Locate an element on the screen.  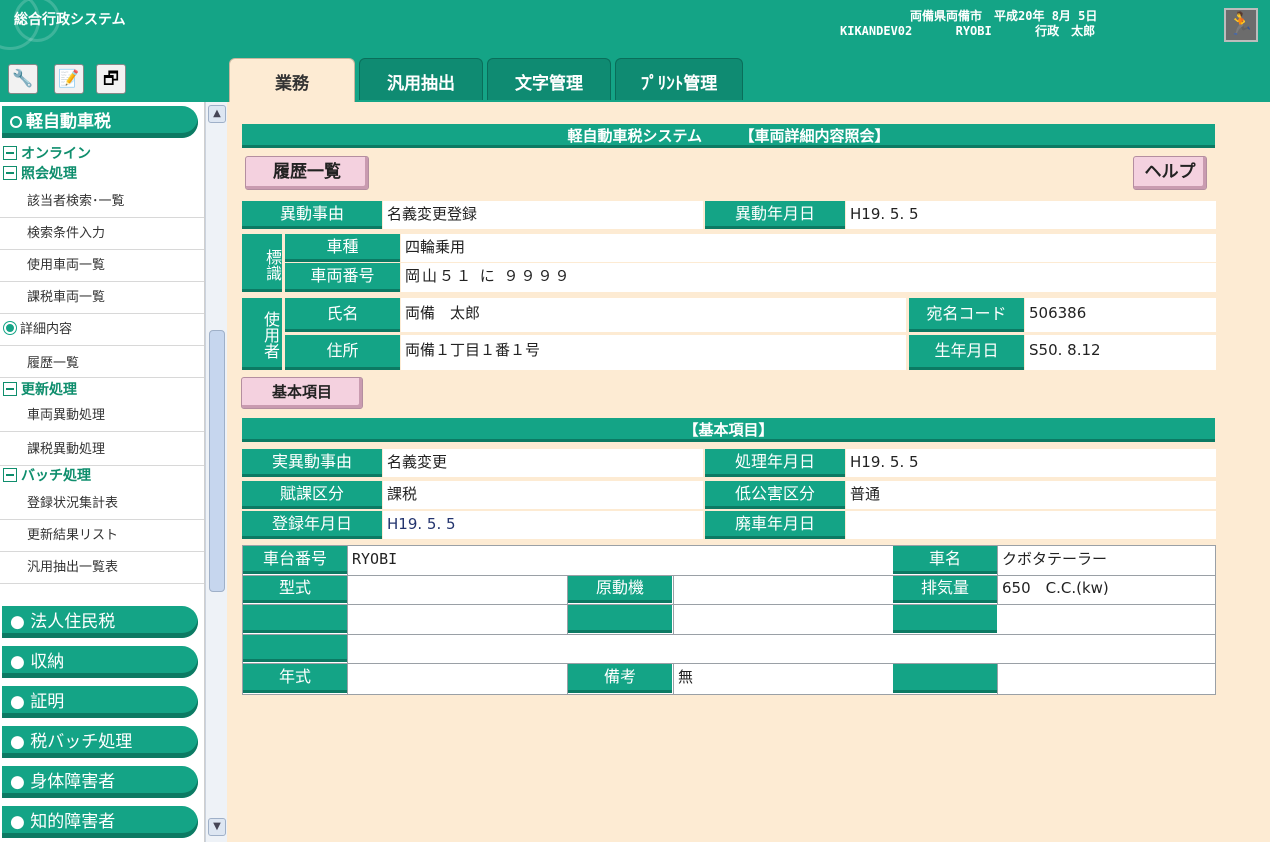
sidebar-item-taxed-vehicles: 課税車両一覧 is located at coordinates (102, 298).